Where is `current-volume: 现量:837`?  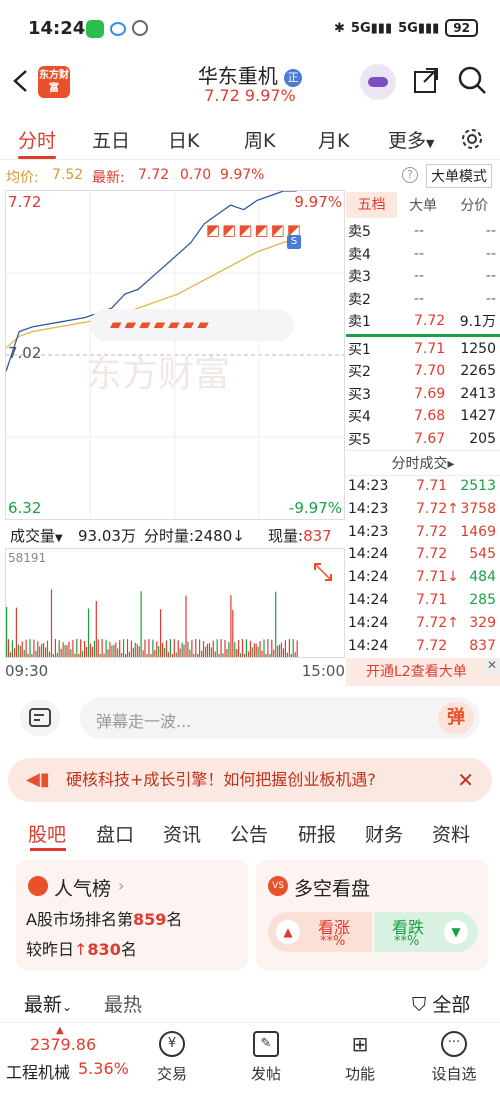
current-volume: 现量:837 is located at coordinates (300, 536).